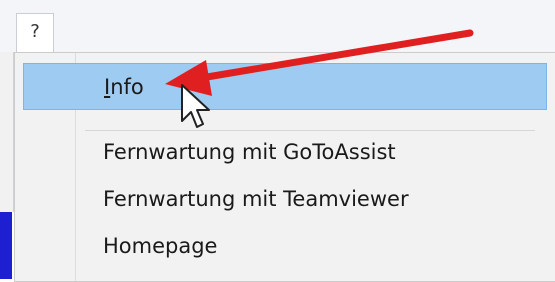 The image size is (555, 282). I want to click on menu-item-teamviewer-label: Fernwartung mit Teamviewer, so click(256, 198).